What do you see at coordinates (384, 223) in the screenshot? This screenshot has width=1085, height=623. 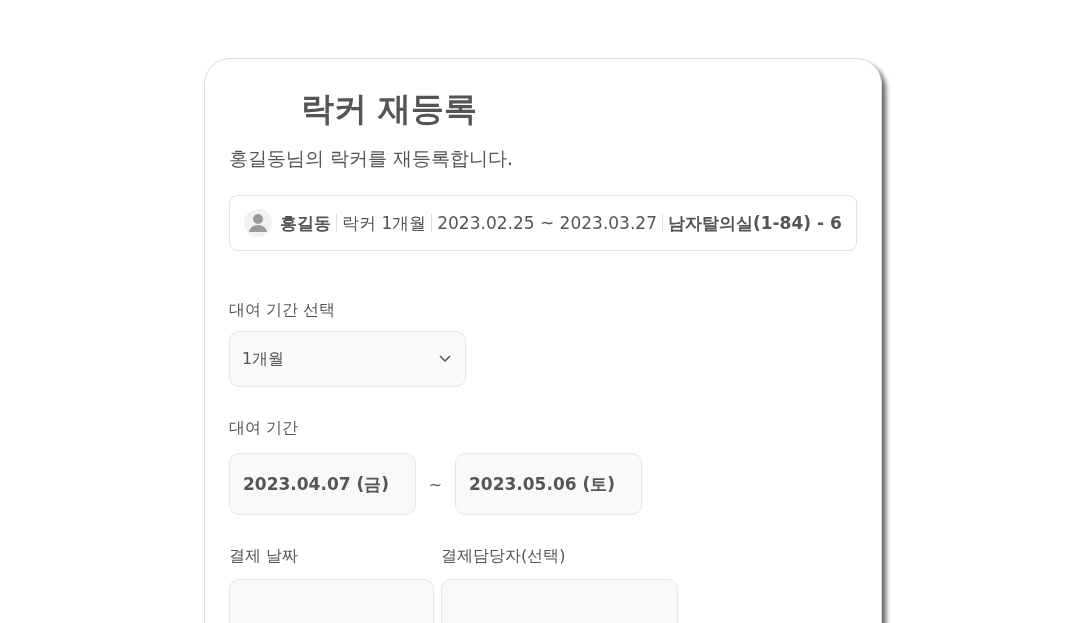 I see `member-info-text: 락커 1개월` at bounding box center [384, 223].